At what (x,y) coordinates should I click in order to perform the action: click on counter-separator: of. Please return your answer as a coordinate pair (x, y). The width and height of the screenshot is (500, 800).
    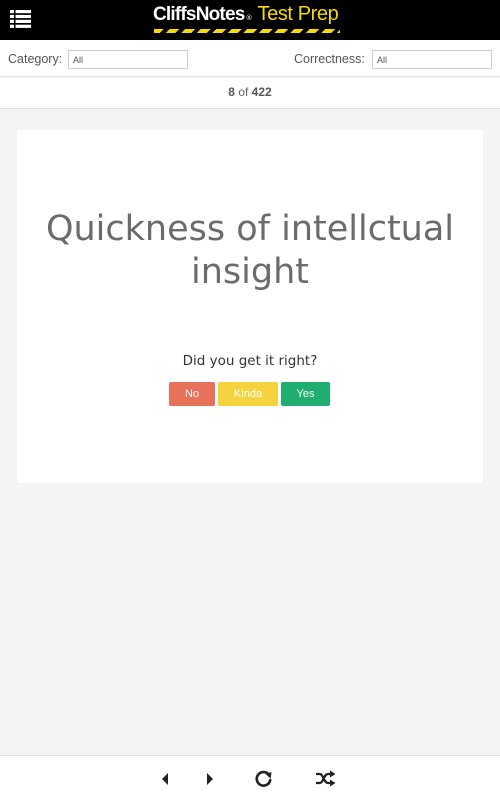
    Looking at the image, I should click on (243, 92).